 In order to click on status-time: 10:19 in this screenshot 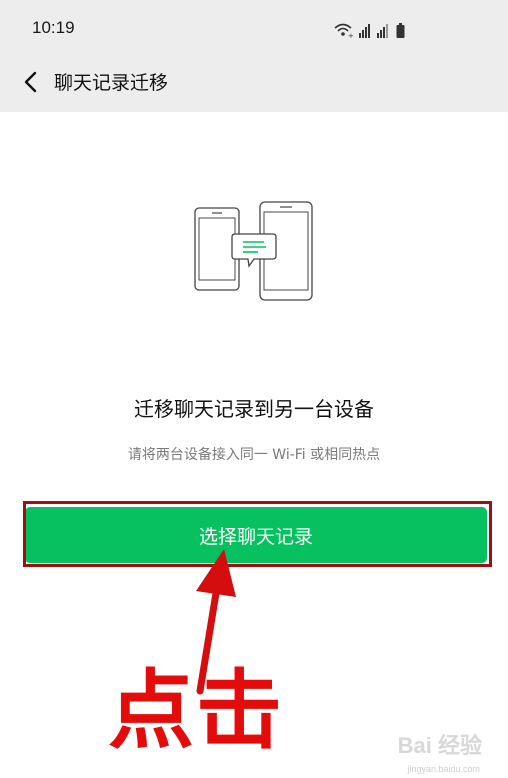, I will do `click(53, 27)`.